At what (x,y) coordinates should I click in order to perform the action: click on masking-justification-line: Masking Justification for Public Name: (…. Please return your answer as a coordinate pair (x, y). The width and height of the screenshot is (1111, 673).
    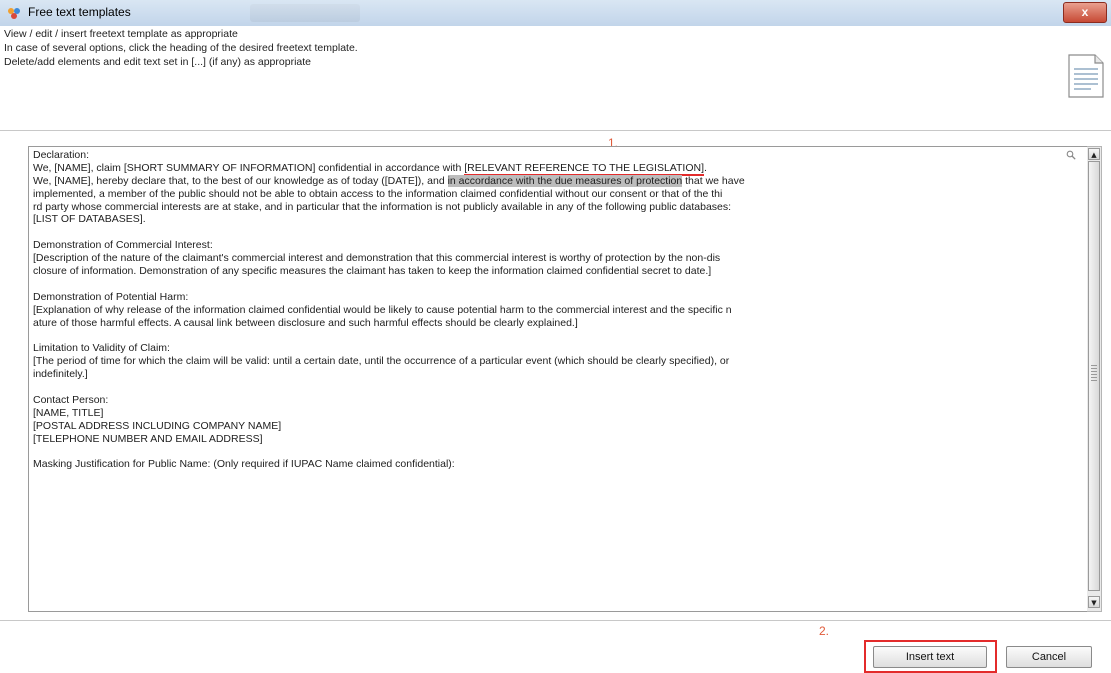
    Looking at the image, I should click on (553, 464).